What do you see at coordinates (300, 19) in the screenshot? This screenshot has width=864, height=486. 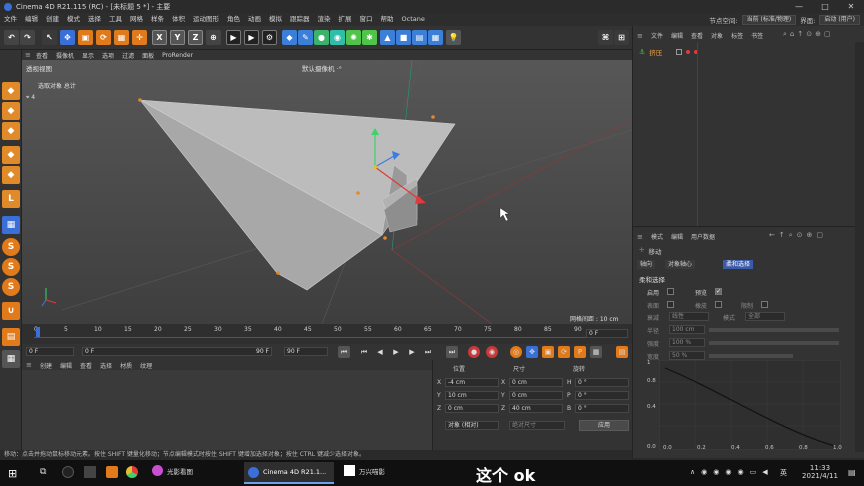 I see `menu-item: 跟踪器` at bounding box center [300, 19].